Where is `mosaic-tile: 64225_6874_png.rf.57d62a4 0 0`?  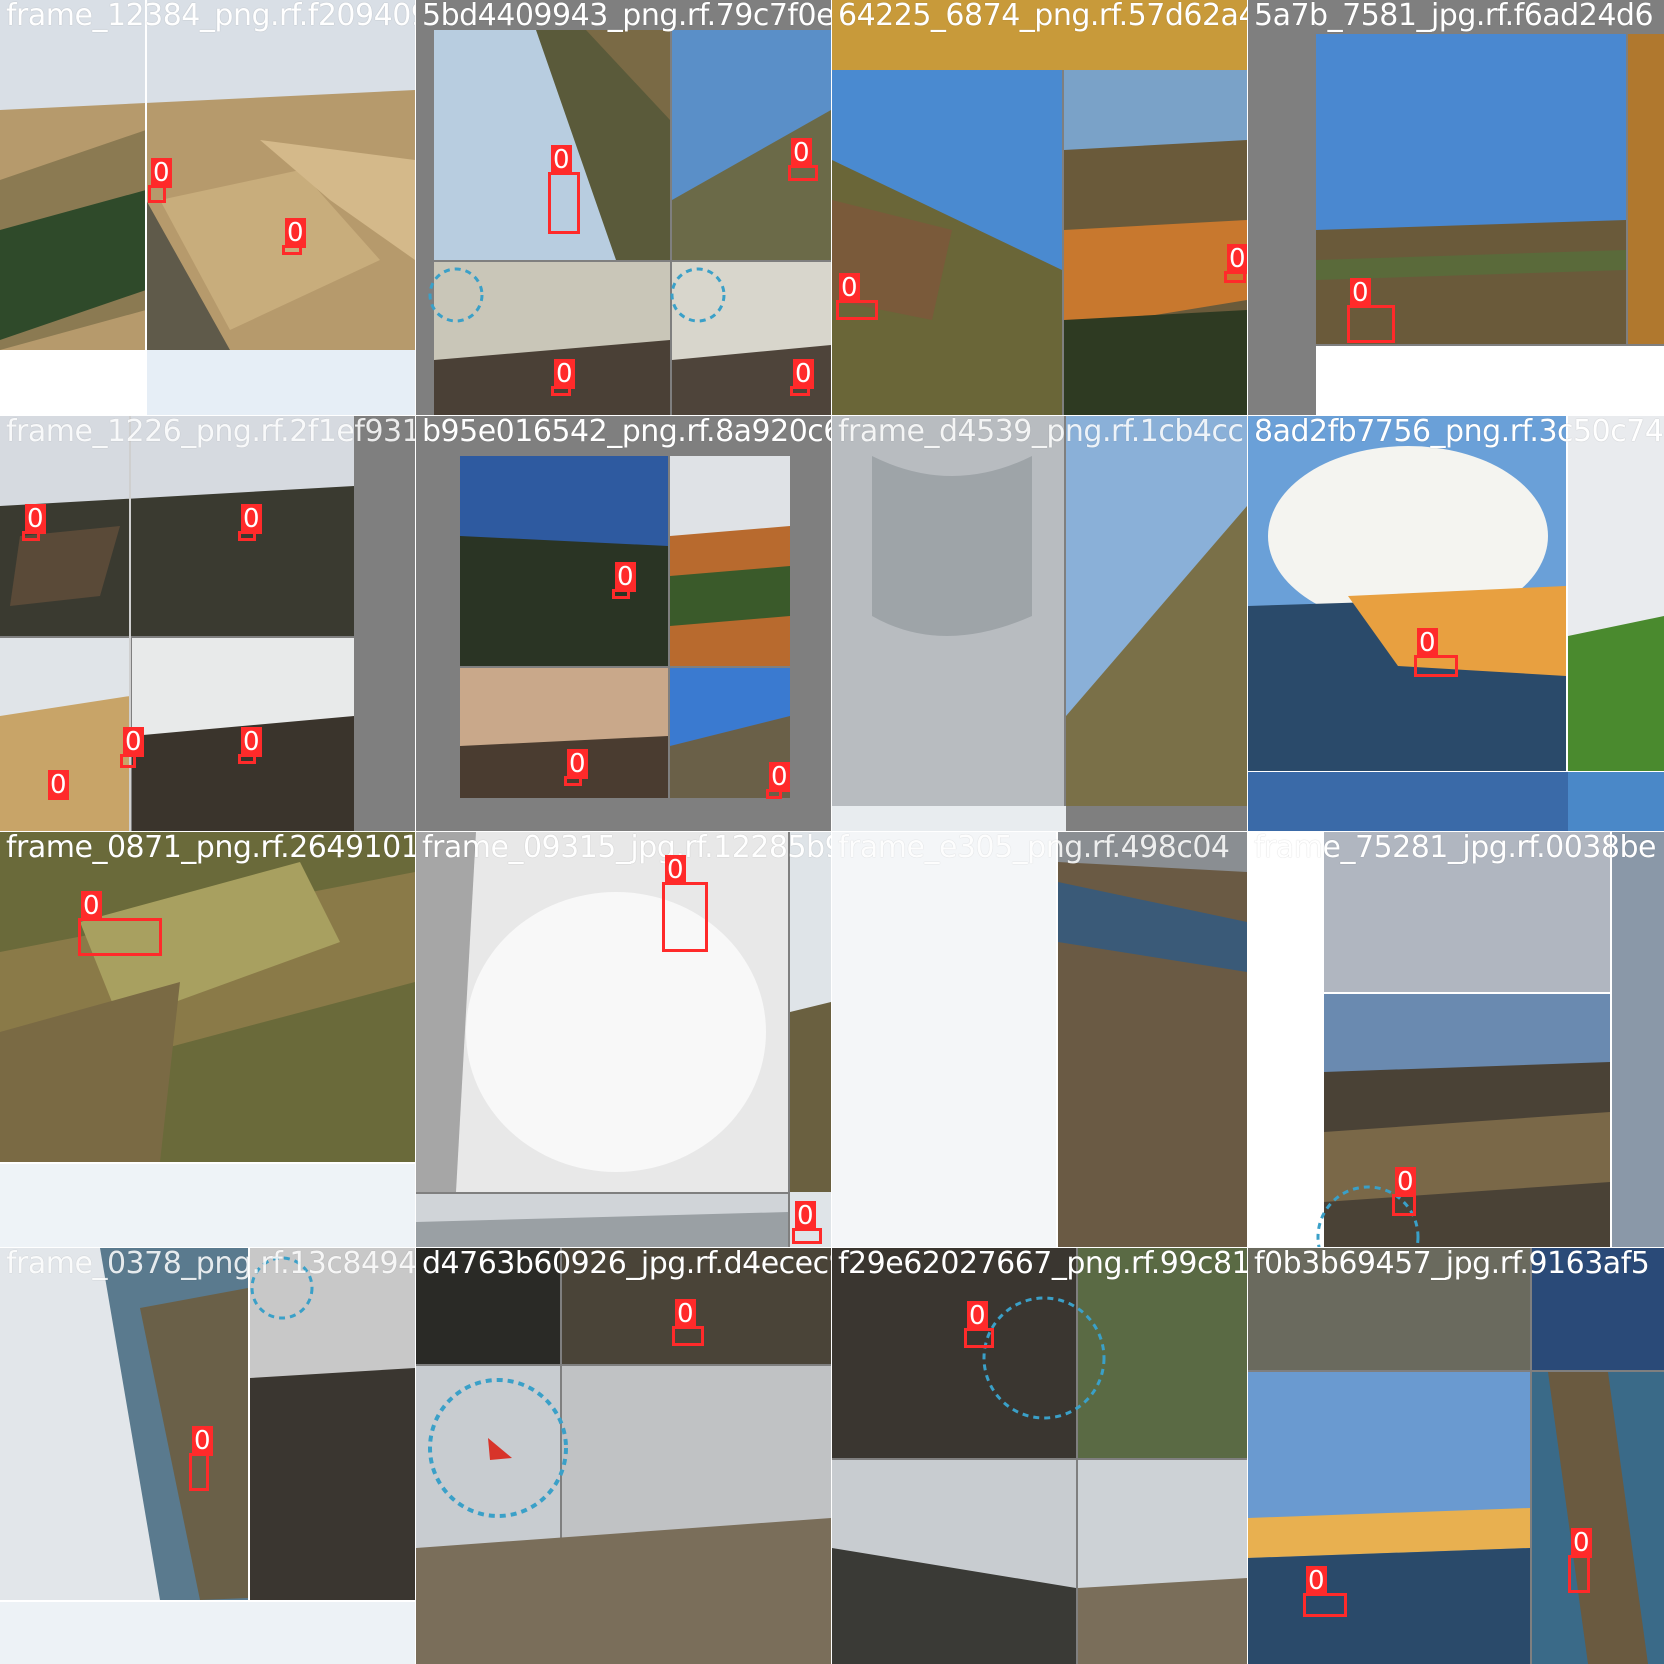
mosaic-tile: 64225_6874_png.rf.57d62a4 0 0 is located at coordinates (1039, 207).